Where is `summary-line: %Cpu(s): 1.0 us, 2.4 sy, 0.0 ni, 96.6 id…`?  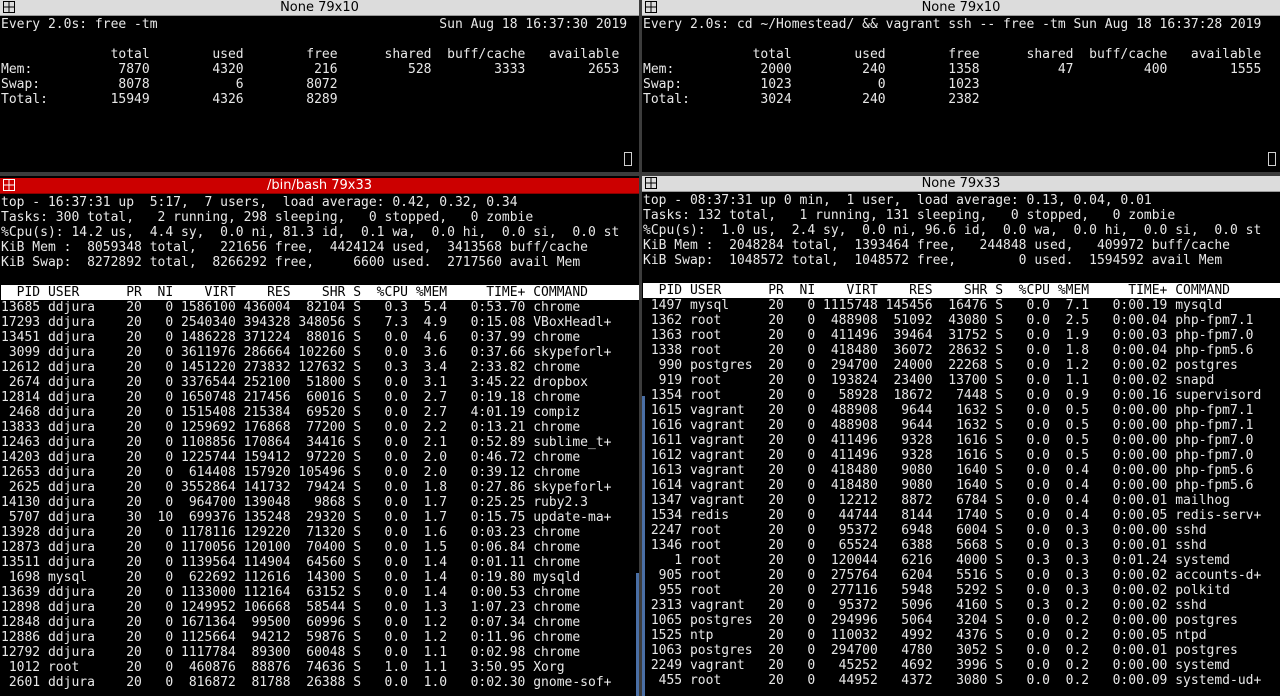
summary-line: %Cpu(s): 1.0 us, 2.4 sy, 0.0 ni, 96.6 id… is located at coordinates (952, 230).